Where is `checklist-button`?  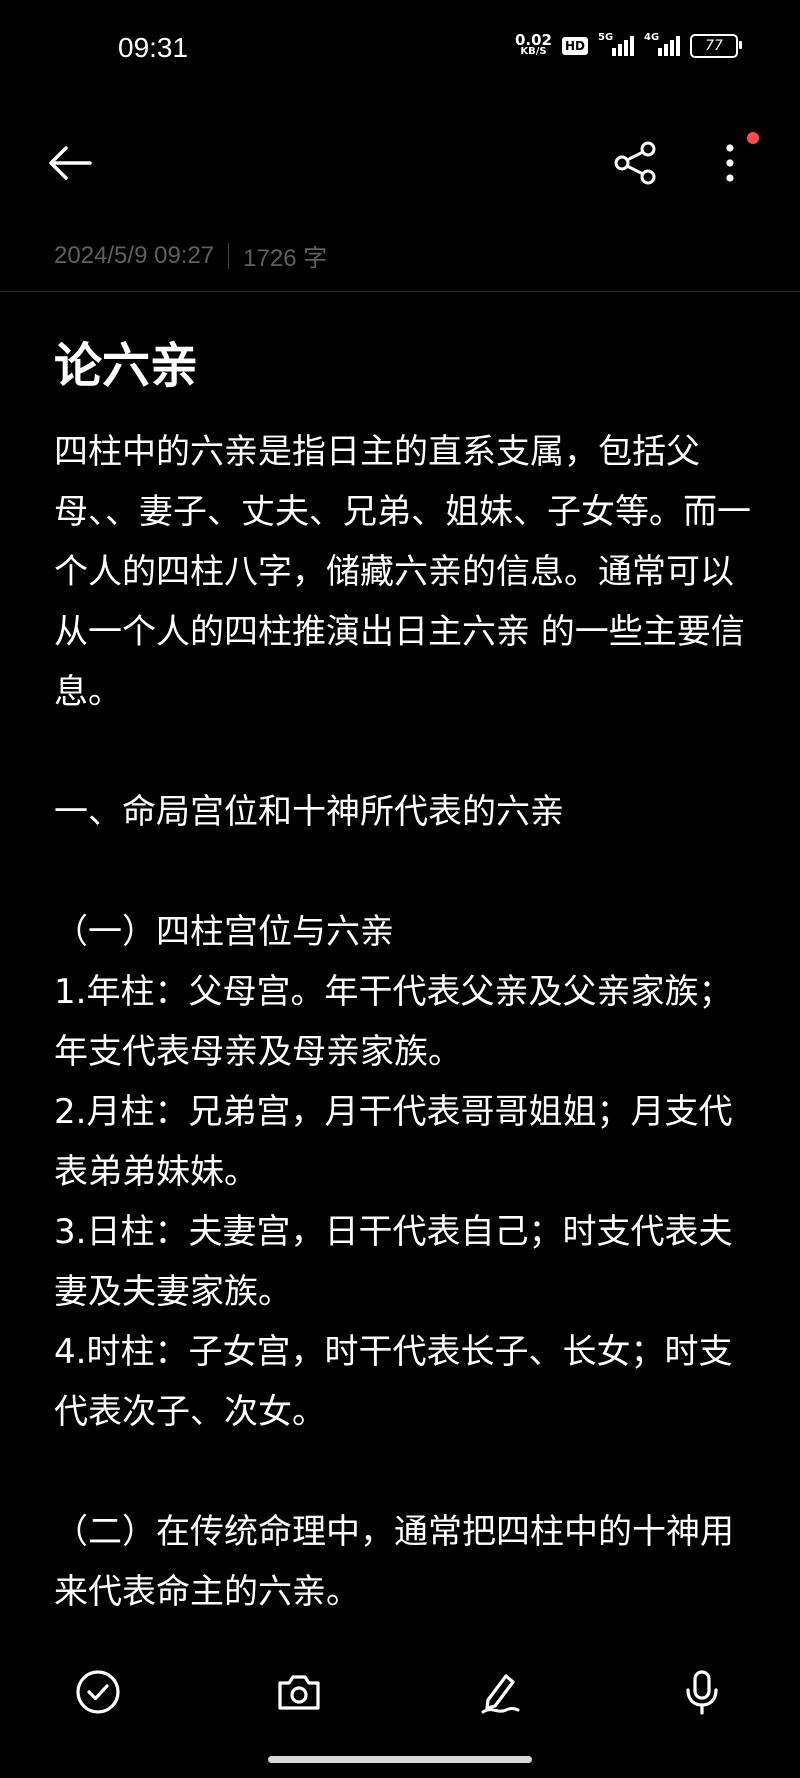
checklist-button is located at coordinates (98, 1692).